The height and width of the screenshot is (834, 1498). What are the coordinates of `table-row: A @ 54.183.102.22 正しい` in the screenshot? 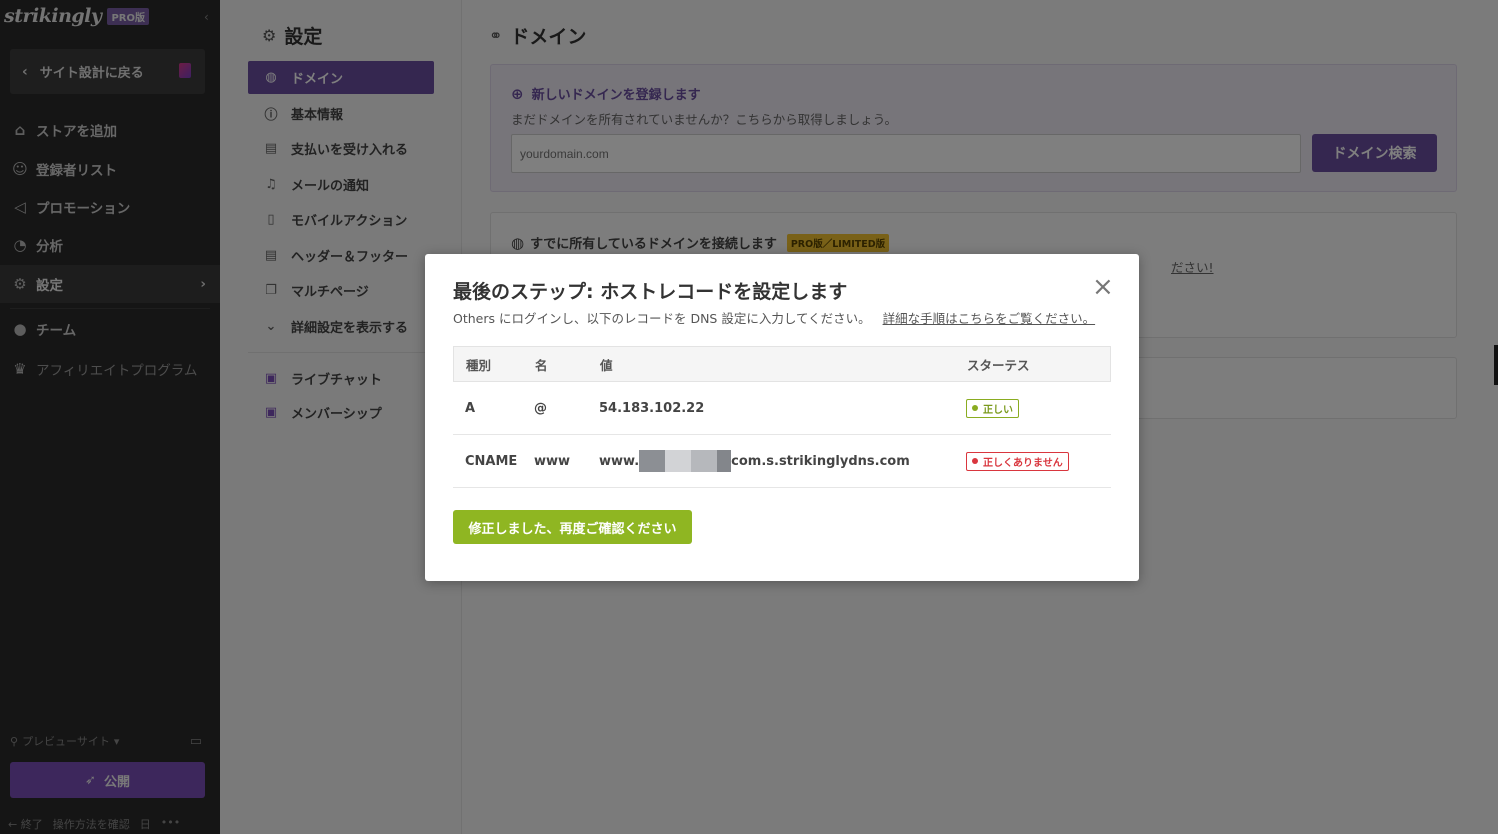 It's located at (782, 408).